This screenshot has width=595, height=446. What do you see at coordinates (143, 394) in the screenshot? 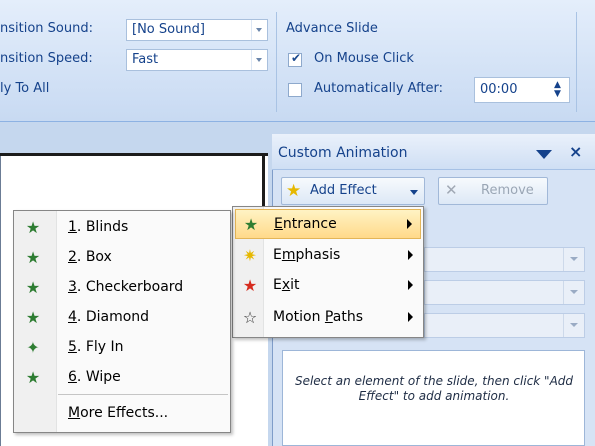
I see `menu-separator` at bounding box center [143, 394].